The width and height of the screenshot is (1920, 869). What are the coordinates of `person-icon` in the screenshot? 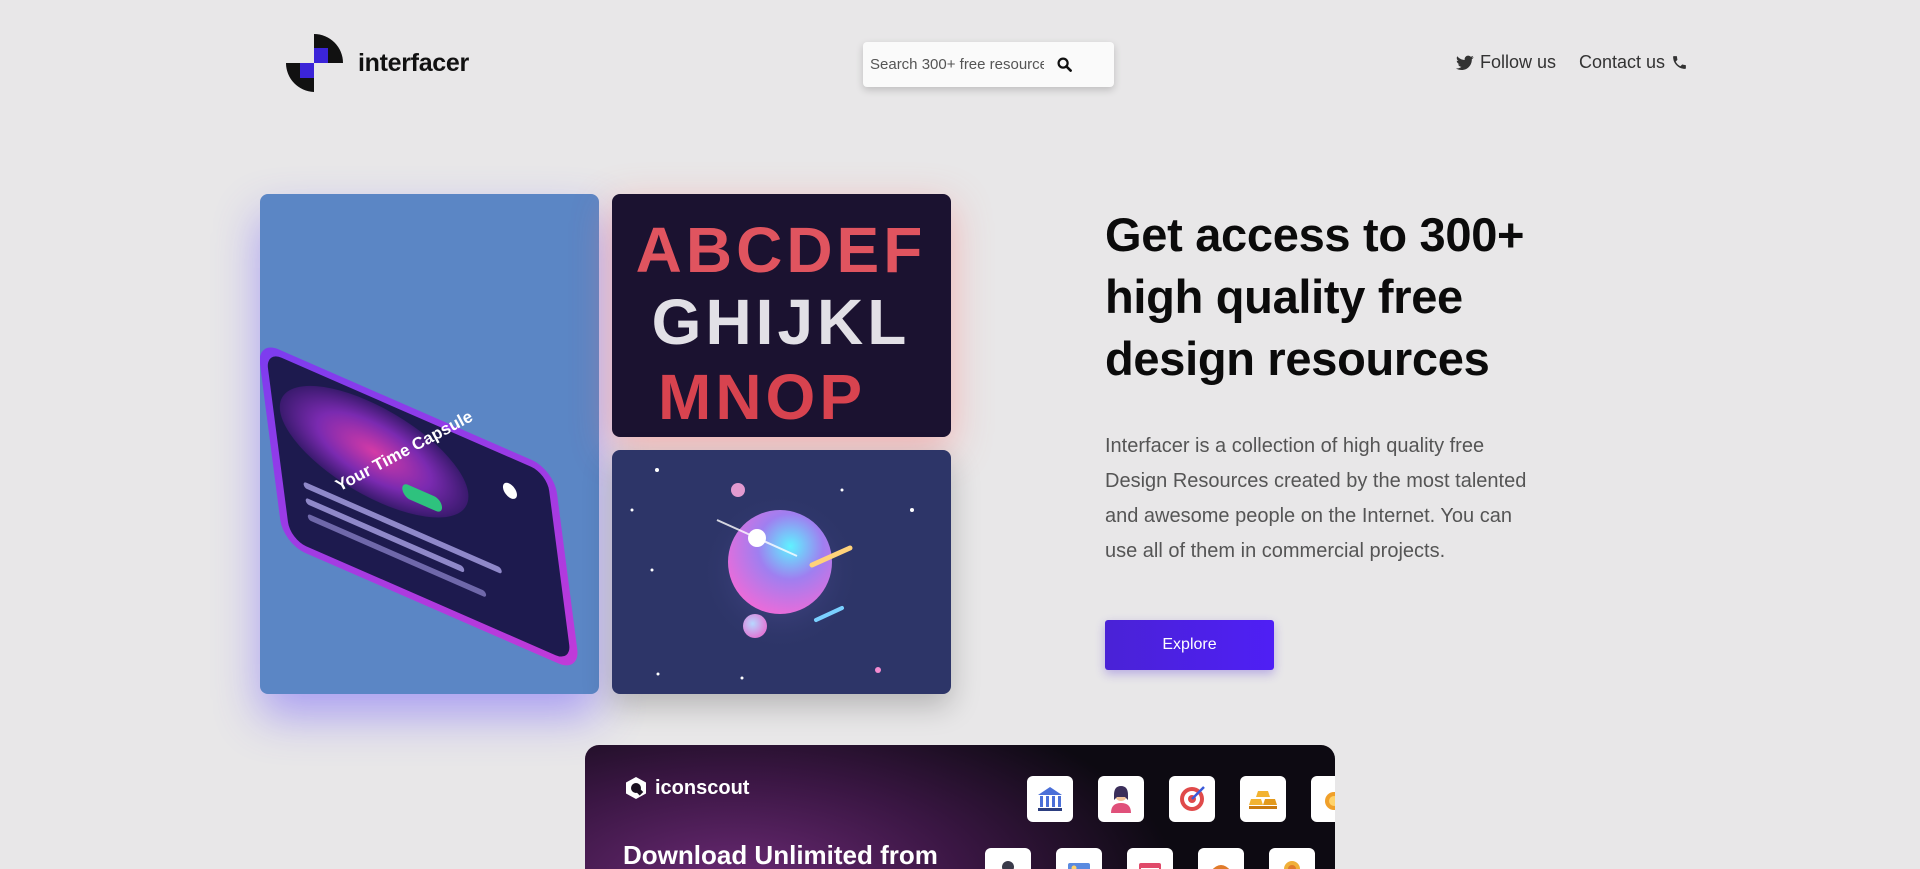 It's located at (1008, 858).